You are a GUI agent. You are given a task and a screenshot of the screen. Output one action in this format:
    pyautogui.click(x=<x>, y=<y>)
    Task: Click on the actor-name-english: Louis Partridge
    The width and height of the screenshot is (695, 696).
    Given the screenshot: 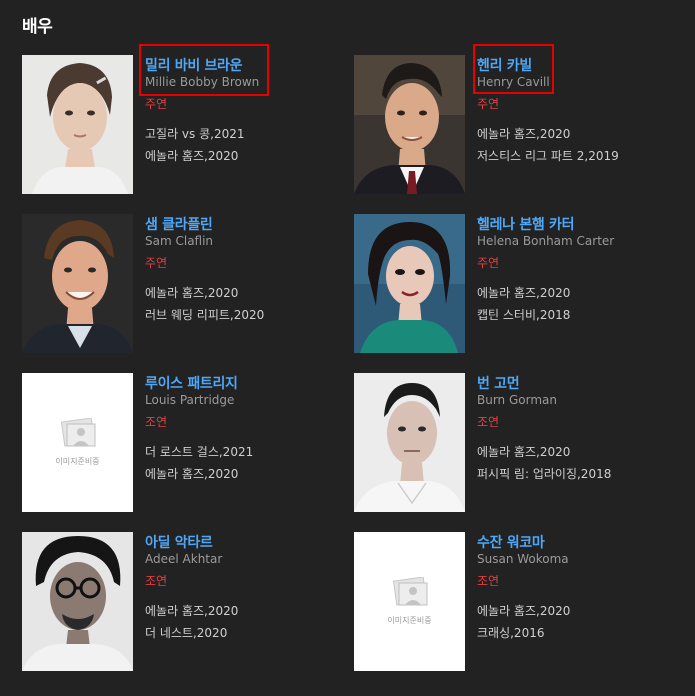 What is the action you would take?
    pyautogui.click(x=190, y=400)
    